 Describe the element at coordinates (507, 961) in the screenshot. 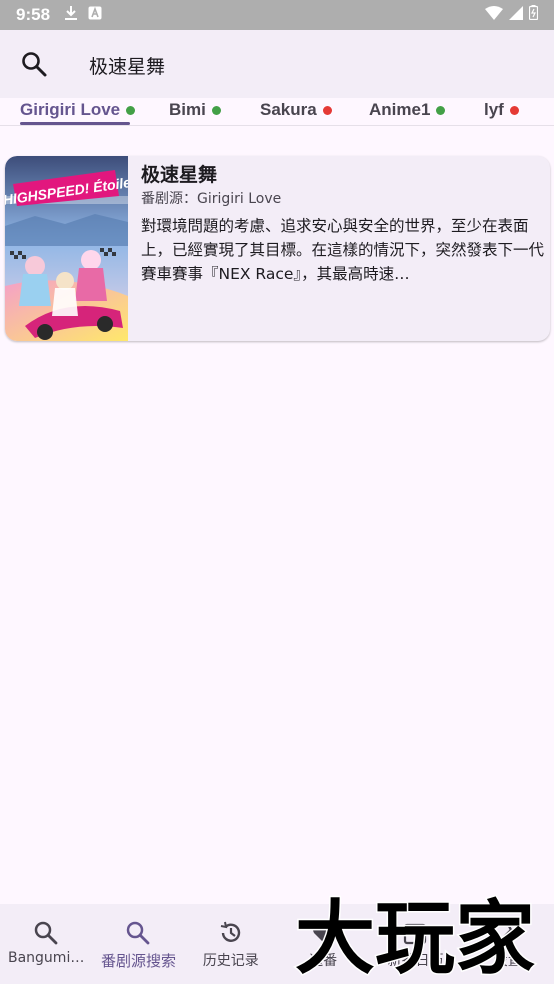

I see `nav-label: 设置` at that location.